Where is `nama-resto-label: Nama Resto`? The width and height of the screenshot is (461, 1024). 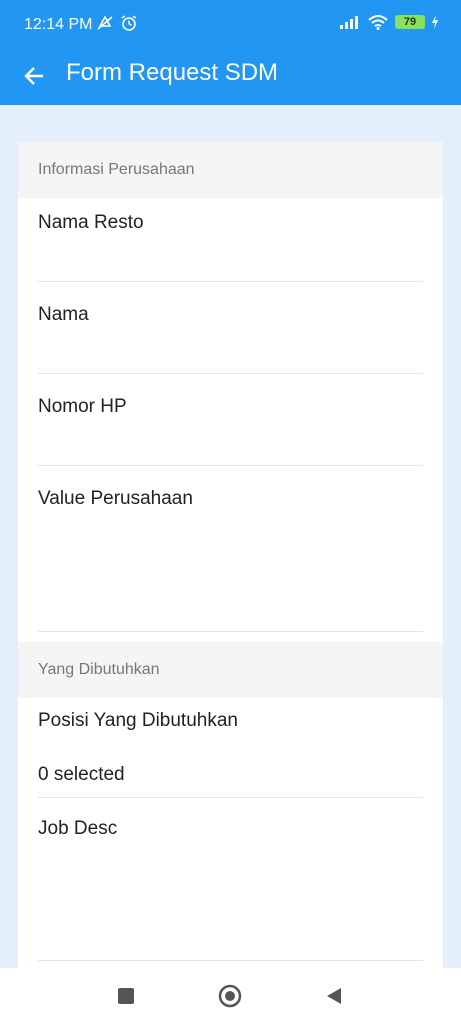
nama-resto-label: Nama Resto is located at coordinates (91, 222).